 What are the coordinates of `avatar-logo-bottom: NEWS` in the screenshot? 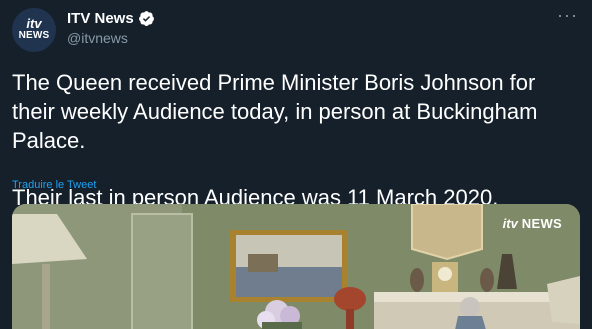 It's located at (34, 35).